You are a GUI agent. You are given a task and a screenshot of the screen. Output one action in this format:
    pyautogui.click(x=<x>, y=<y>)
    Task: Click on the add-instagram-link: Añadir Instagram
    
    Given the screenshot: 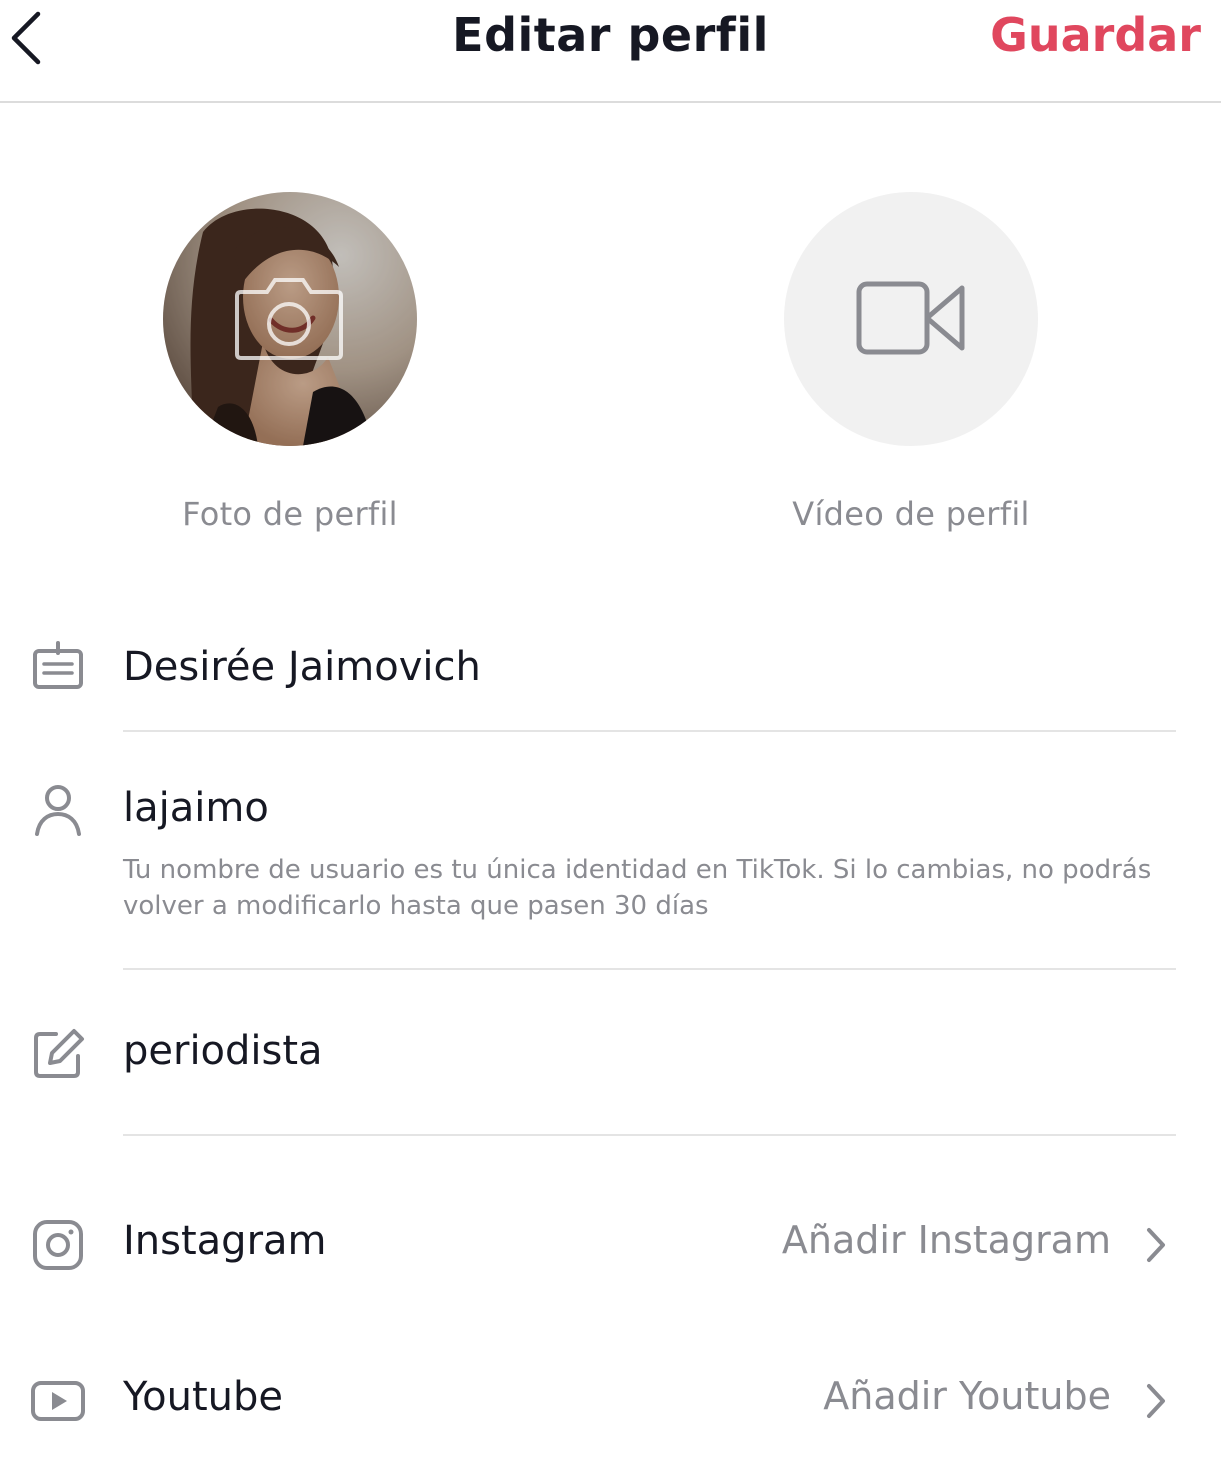 What is the action you would take?
    pyautogui.click(x=946, y=1240)
    